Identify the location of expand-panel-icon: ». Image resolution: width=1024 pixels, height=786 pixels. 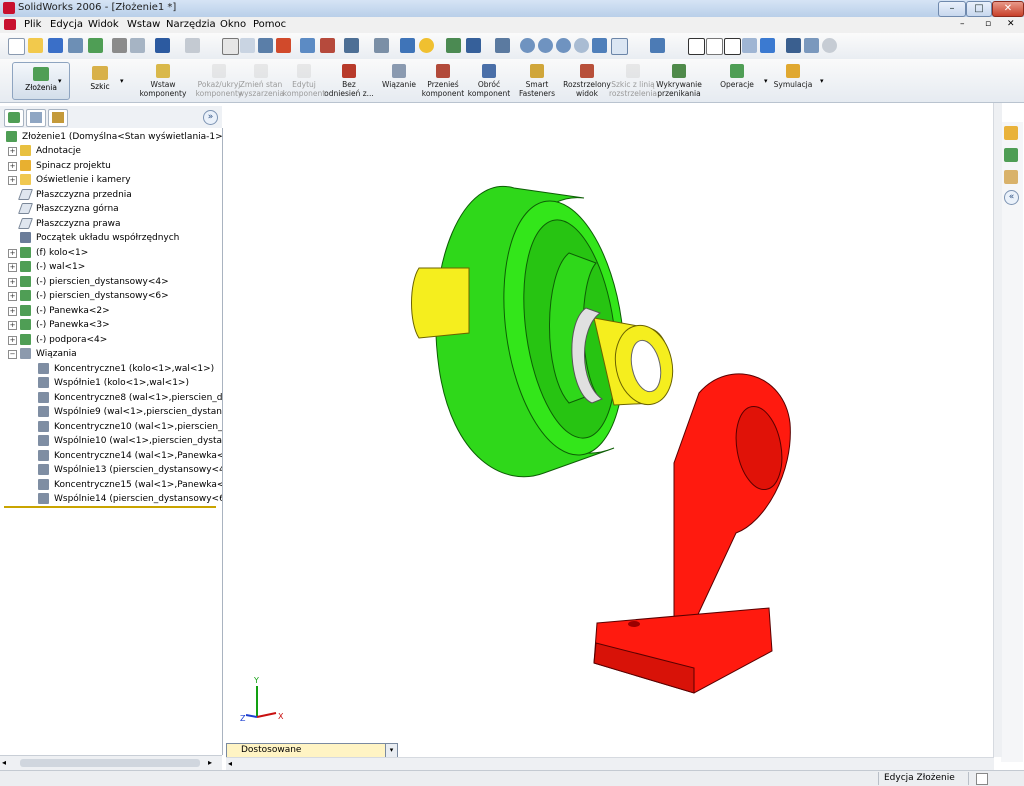
(210, 117).